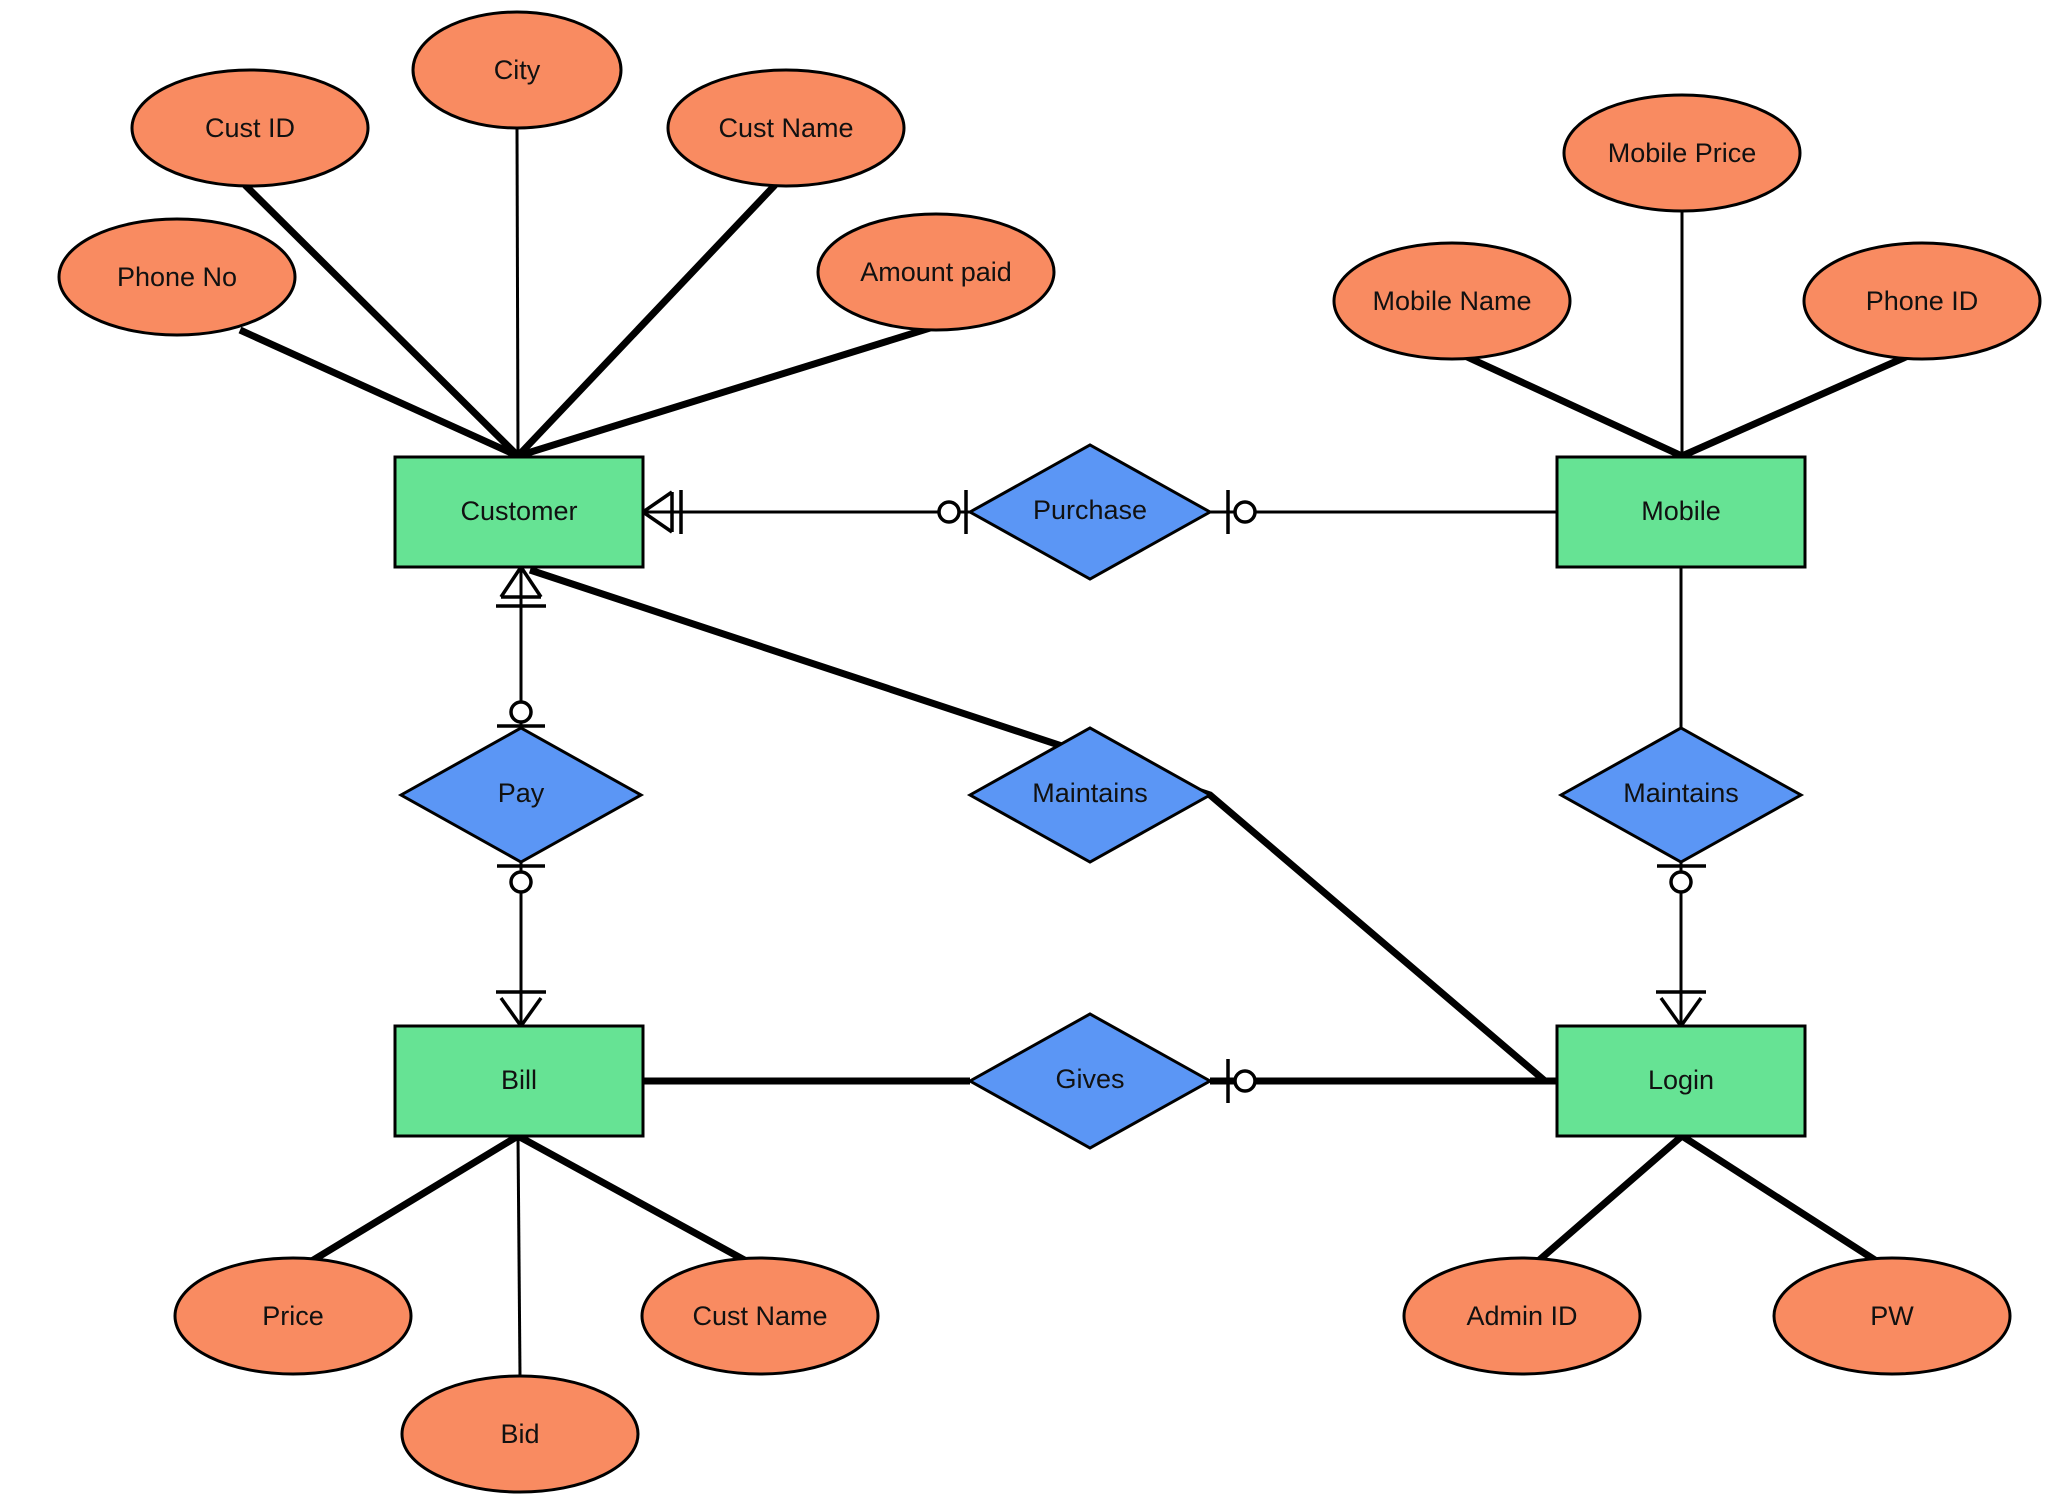 This screenshot has width=2048, height=1509. What do you see at coordinates (379, 393) in the screenshot?
I see `edge-phone-no-customer` at bounding box center [379, 393].